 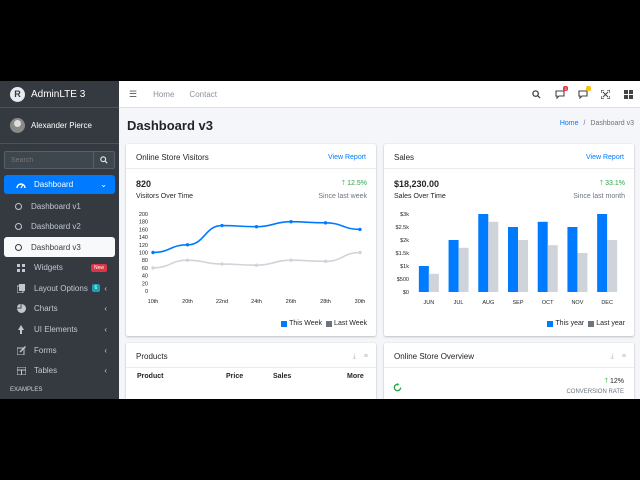 What do you see at coordinates (615, 183) in the screenshot?
I see `change-value: 33.1%` at bounding box center [615, 183].